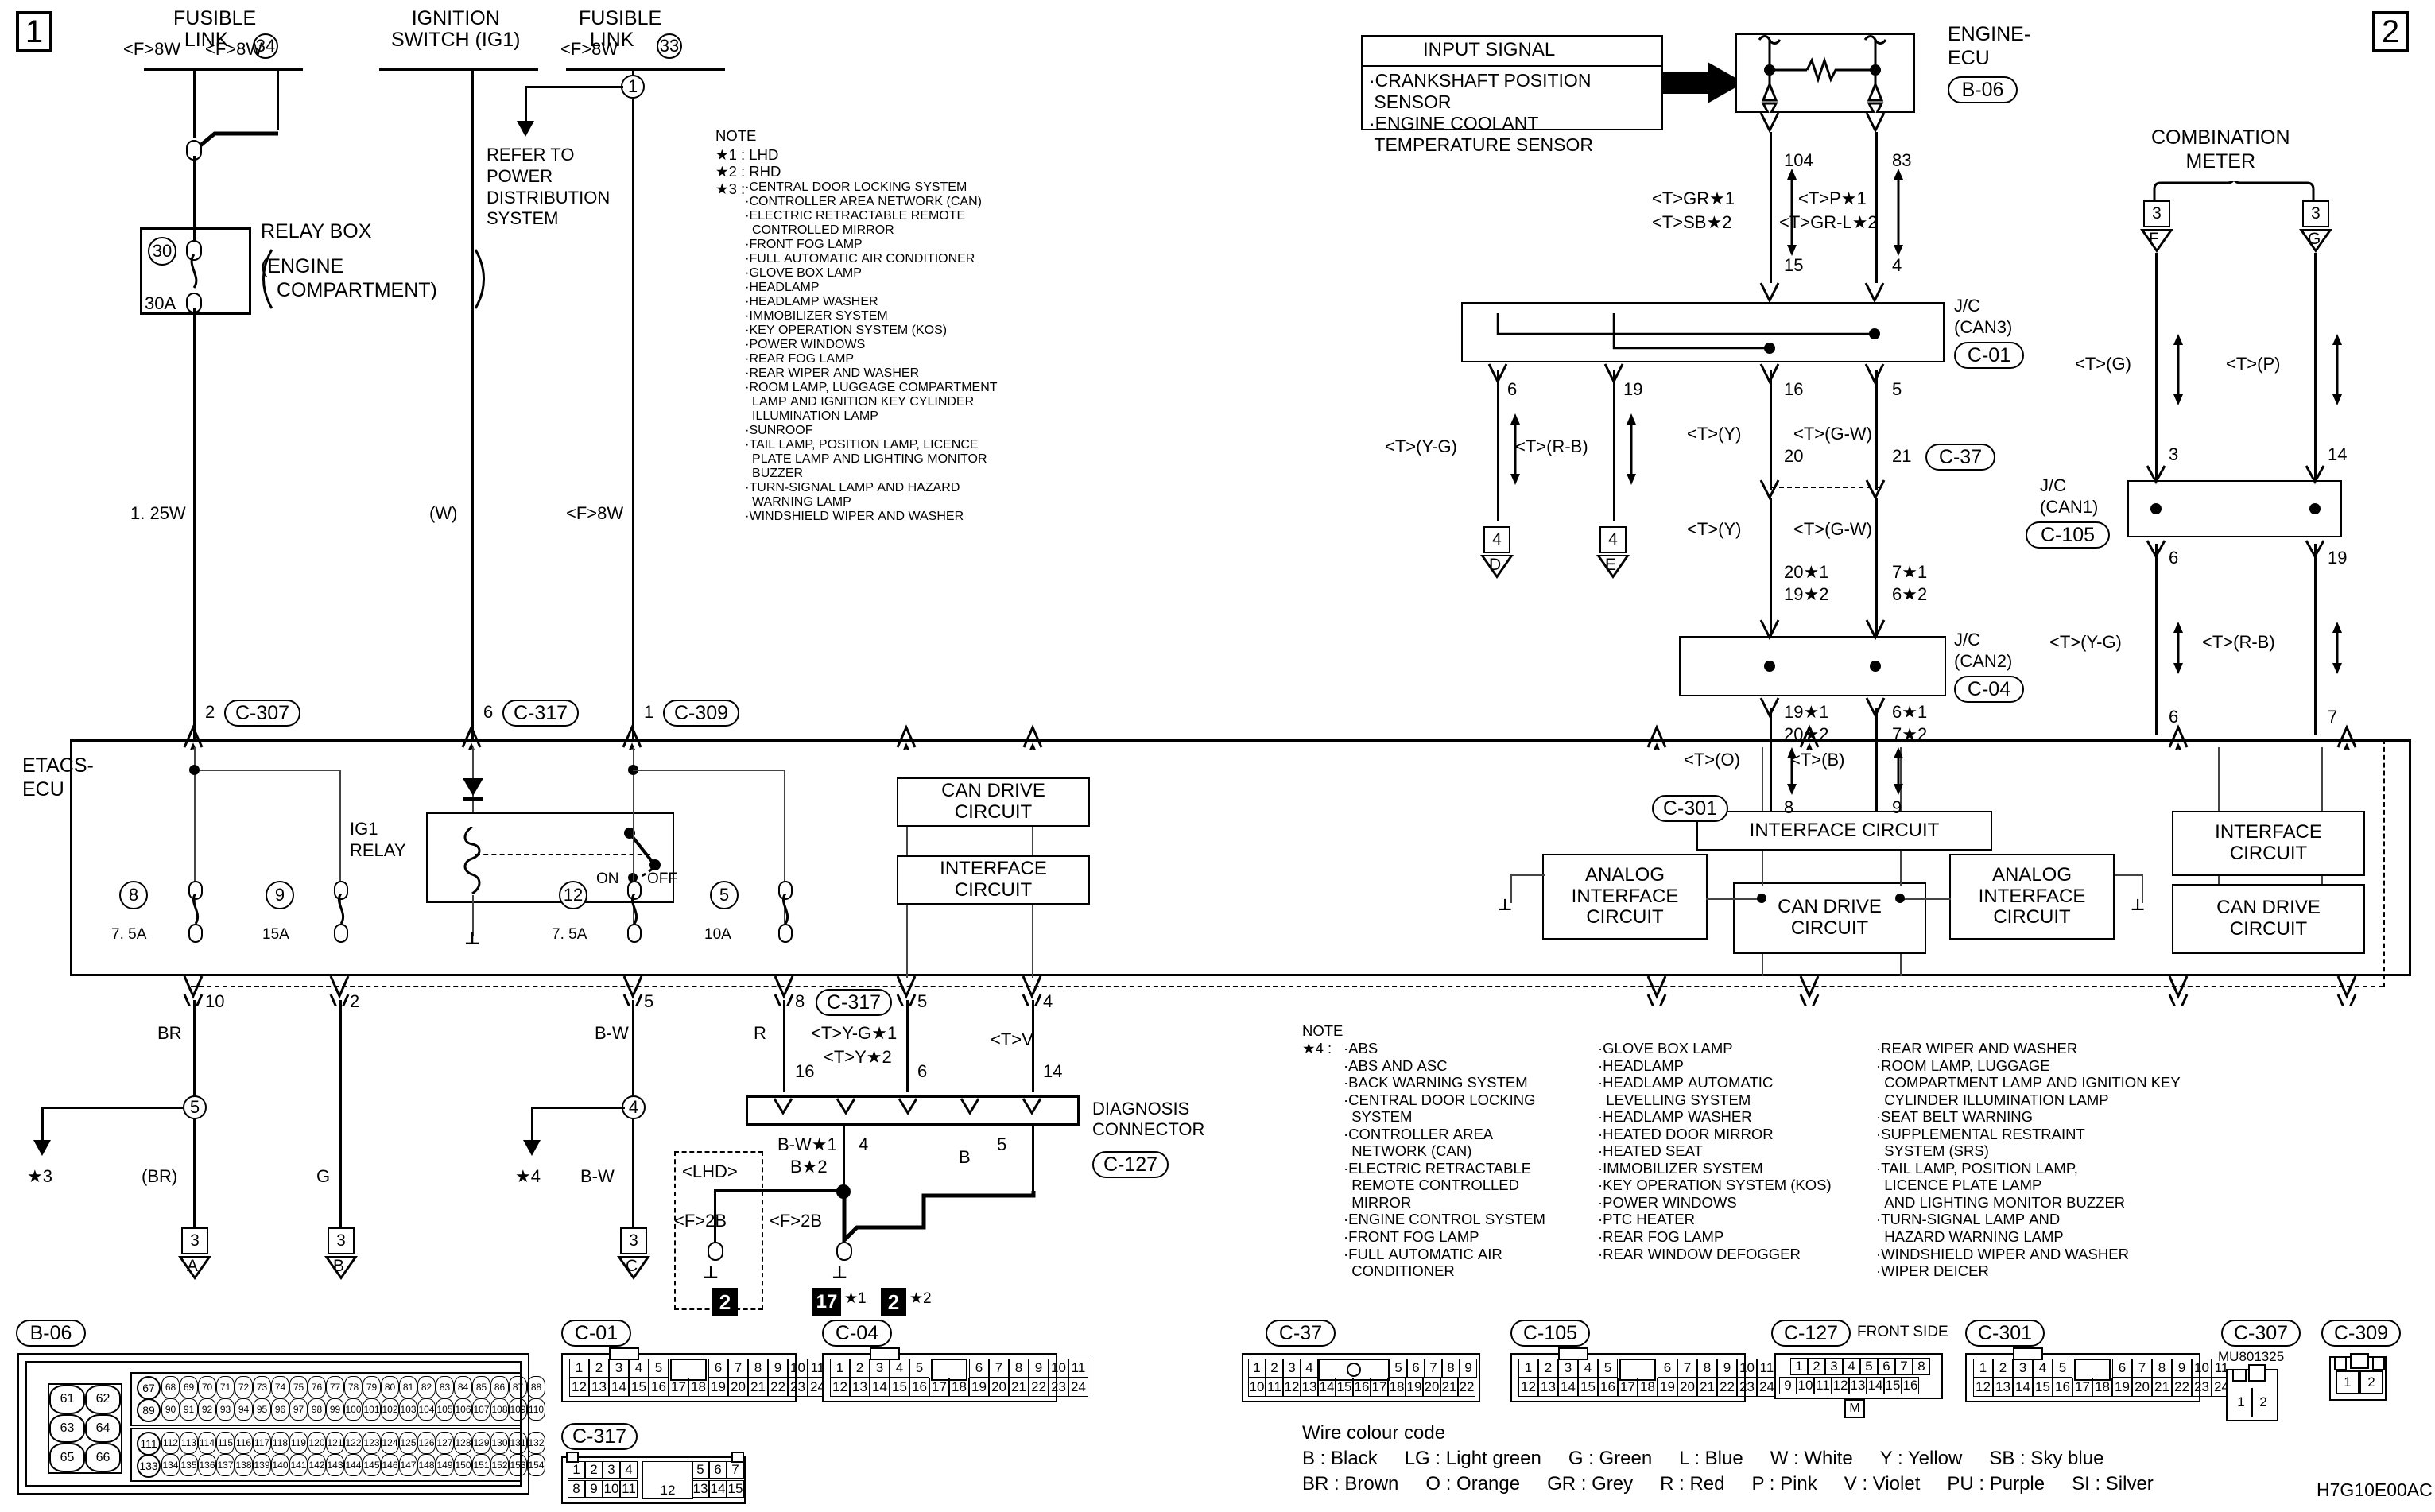 The height and width of the screenshot is (1512, 2435). I want to click on connector-id-c04: C-04, so click(1989, 689).